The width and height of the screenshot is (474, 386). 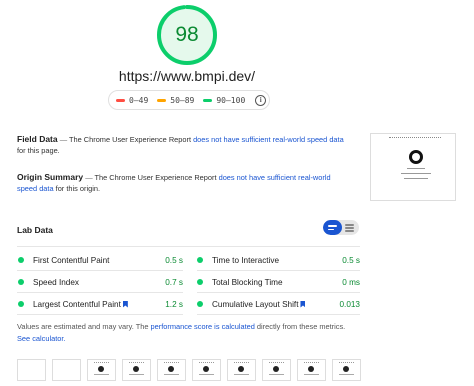 I want to click on list-view-icon, so click(x=332, y=227).